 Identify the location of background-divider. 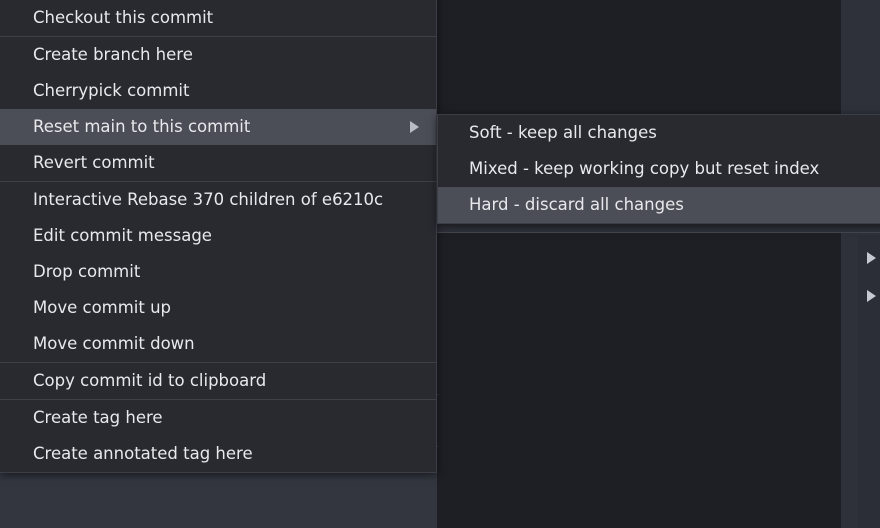
(658, 232).